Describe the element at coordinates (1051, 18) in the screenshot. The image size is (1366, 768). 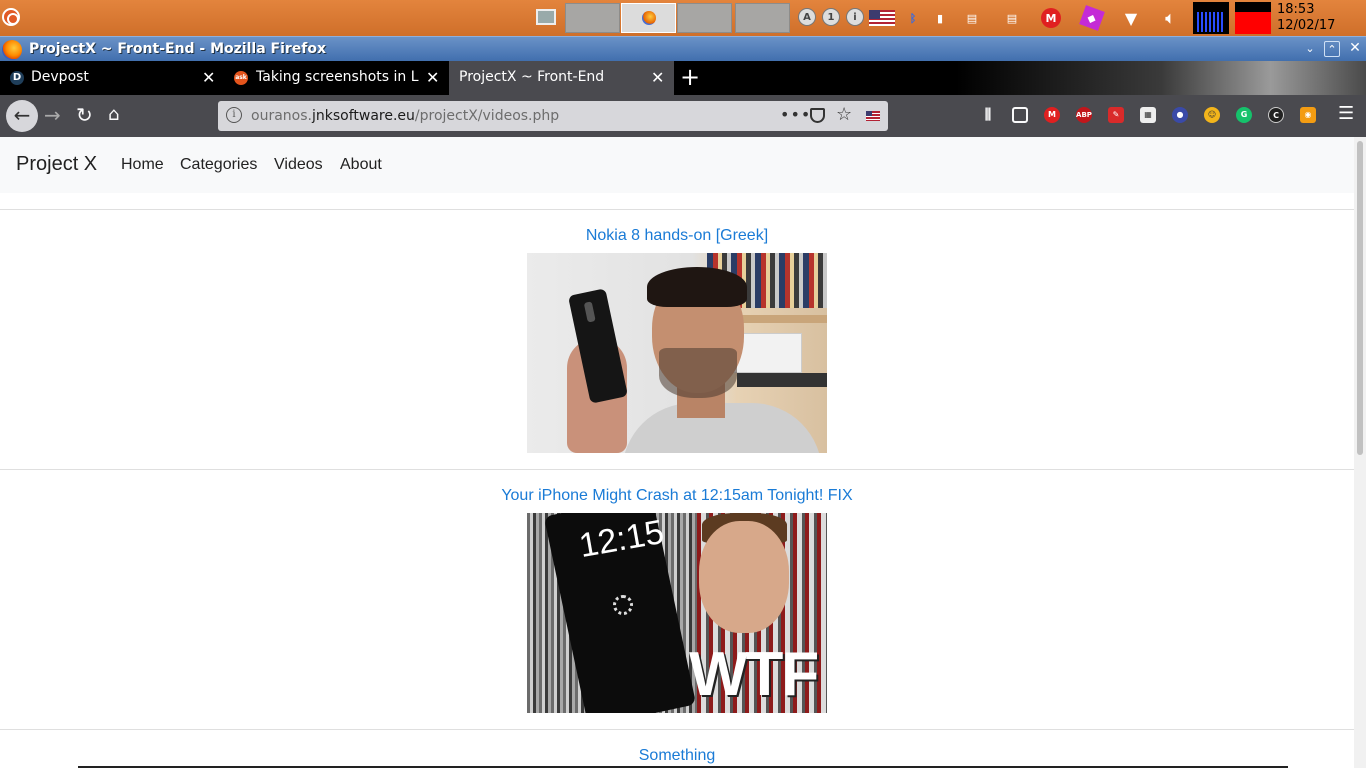
I see `mega-icon: M` at that location.